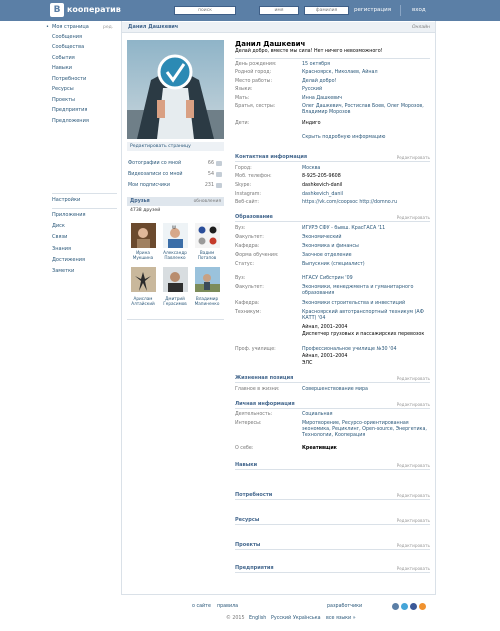 This screenshot has width=500, height=631. I want to click on projects-section-title: Проекты, so click(247, 545).